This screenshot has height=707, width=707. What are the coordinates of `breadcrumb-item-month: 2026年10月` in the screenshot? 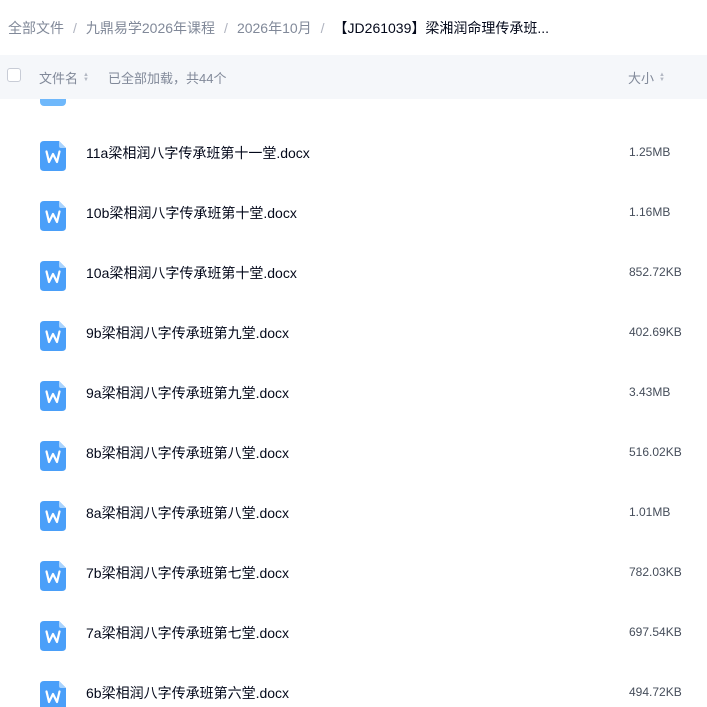 It's located at (274, 28).